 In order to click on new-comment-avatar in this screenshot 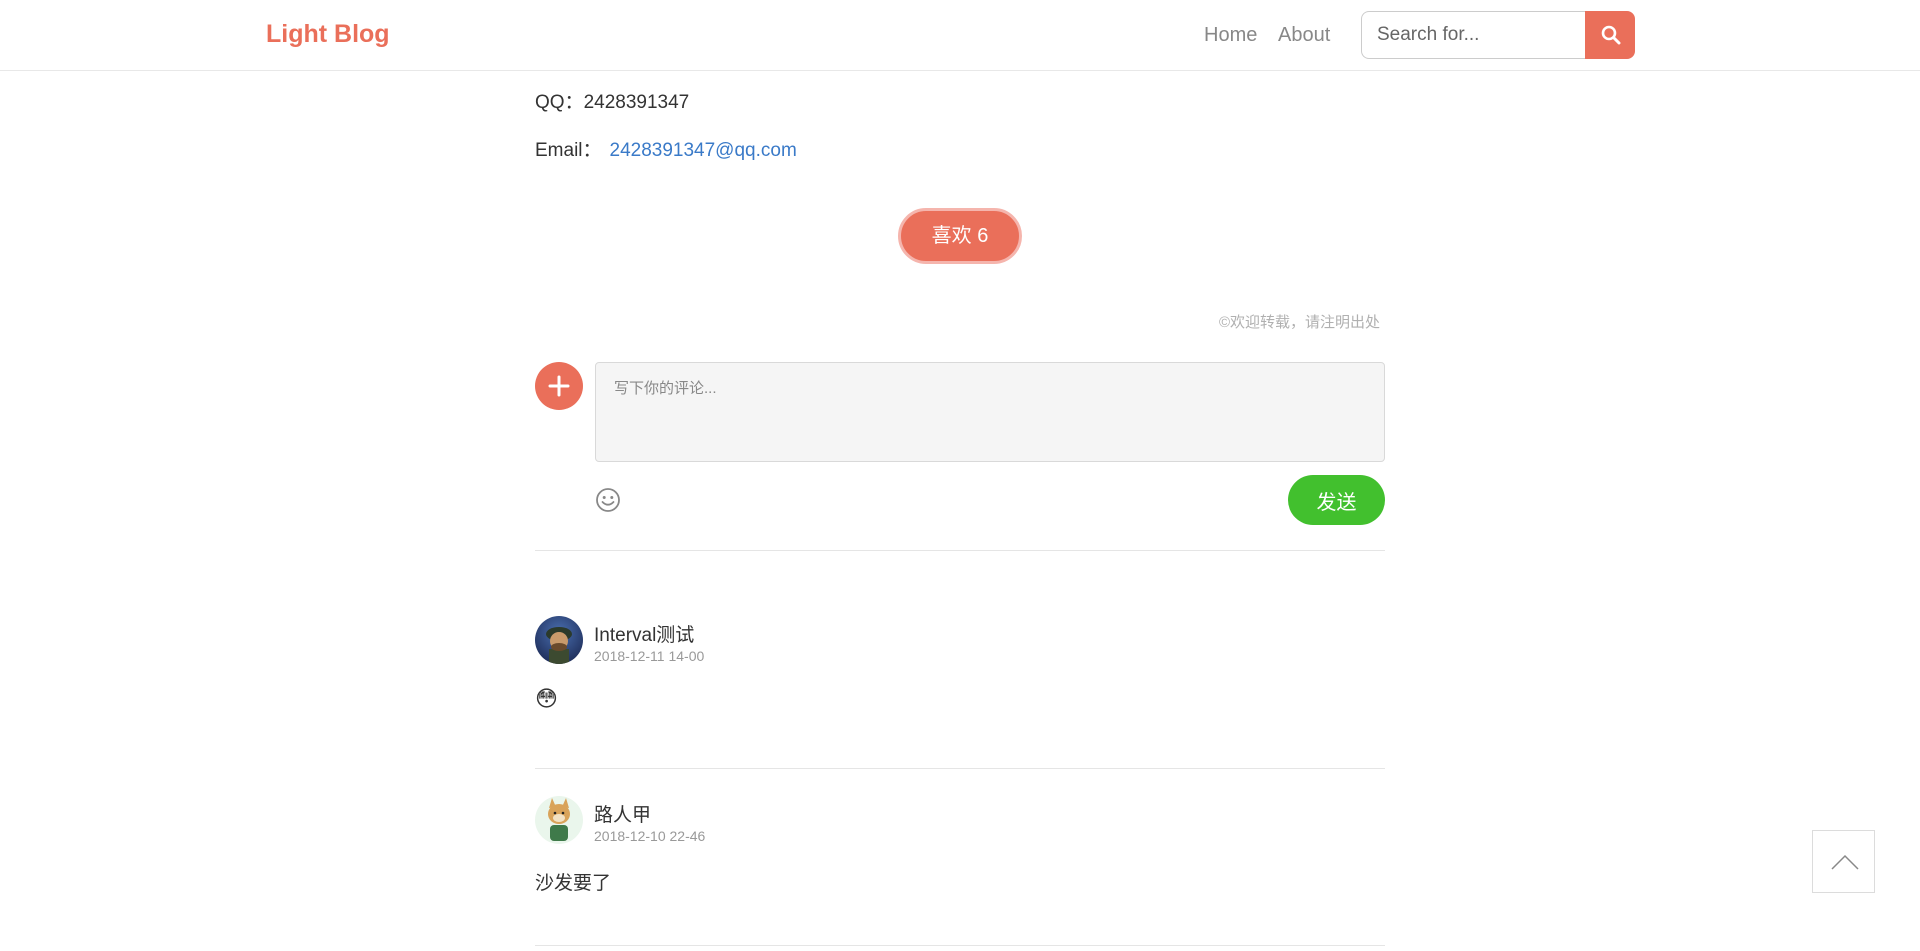, I will do `click(559, 386)`.